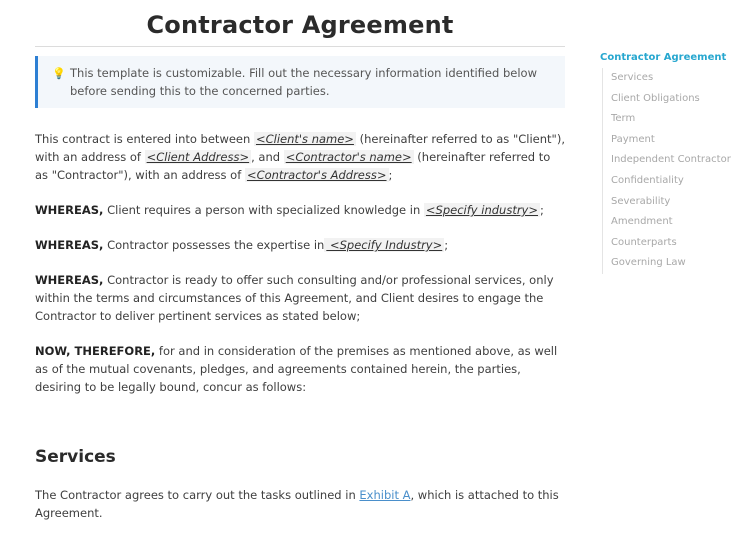 The height and width of the screenshot is (552, 750). I want to click on placeholder-specify-industry-2: <Specify Industry>, so click(384, 245).